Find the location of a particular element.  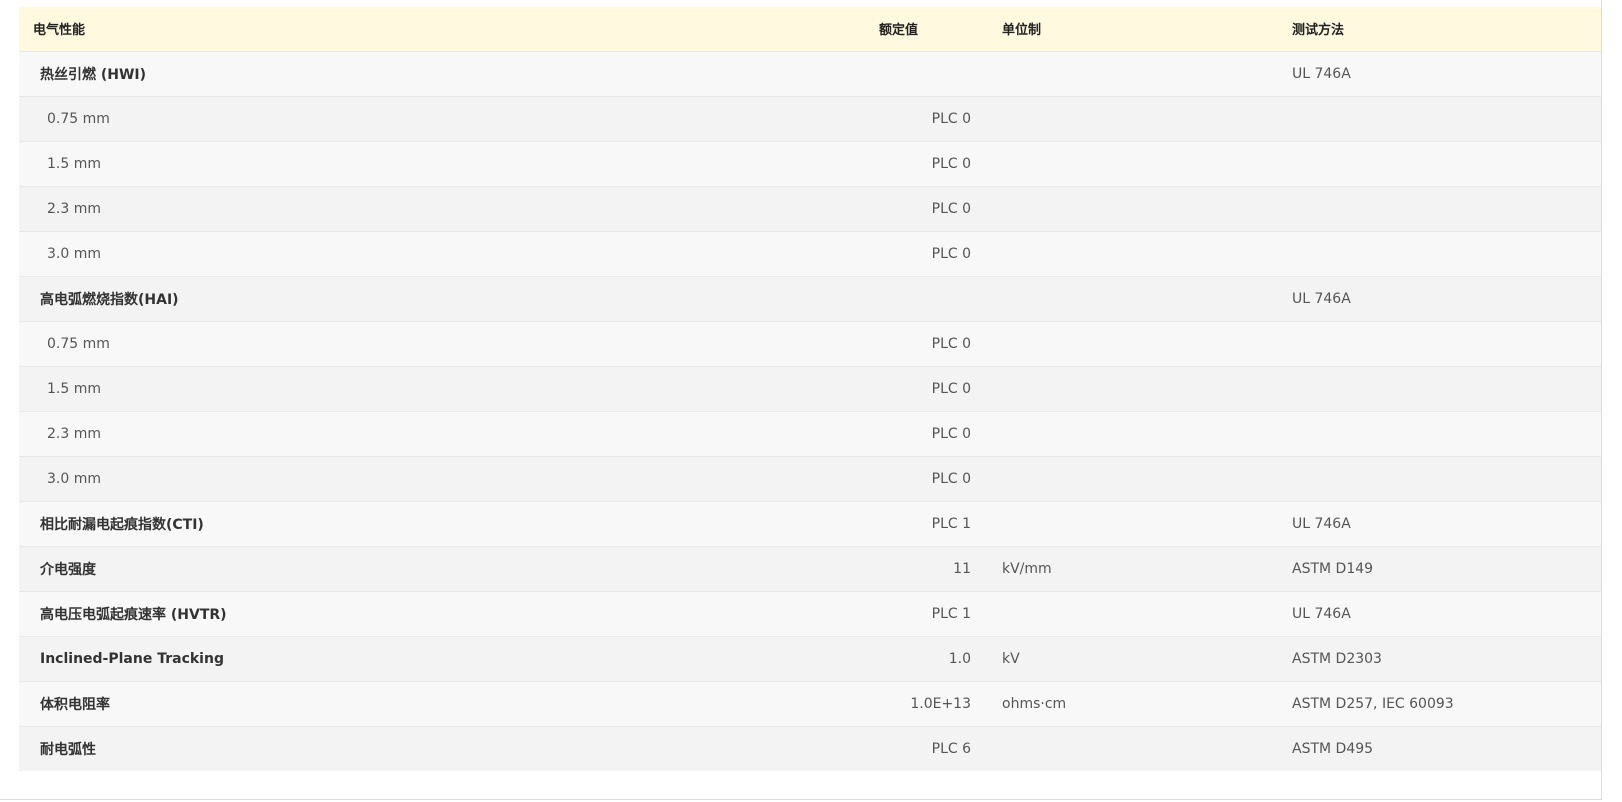

row-property: 耐电弧性 is located at coordinates (68, 749).